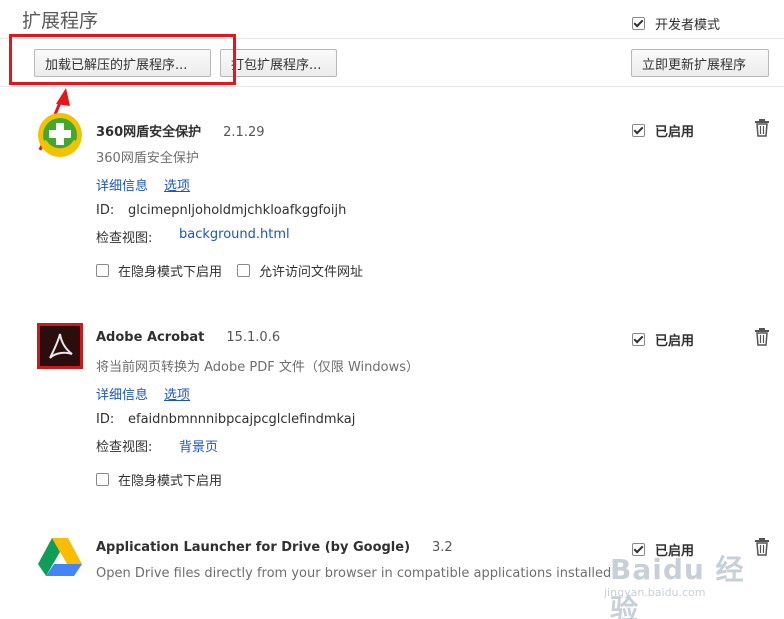 Image resolution: width=784 pixels, height=619 pixels. I want to click on inspect-view-link: 背景页, so click(198, 445).